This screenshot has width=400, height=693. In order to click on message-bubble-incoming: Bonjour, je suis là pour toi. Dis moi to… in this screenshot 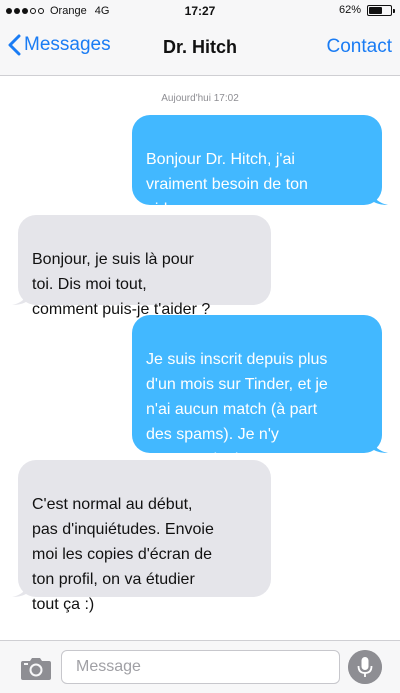, I will do `click(141, 266)`.